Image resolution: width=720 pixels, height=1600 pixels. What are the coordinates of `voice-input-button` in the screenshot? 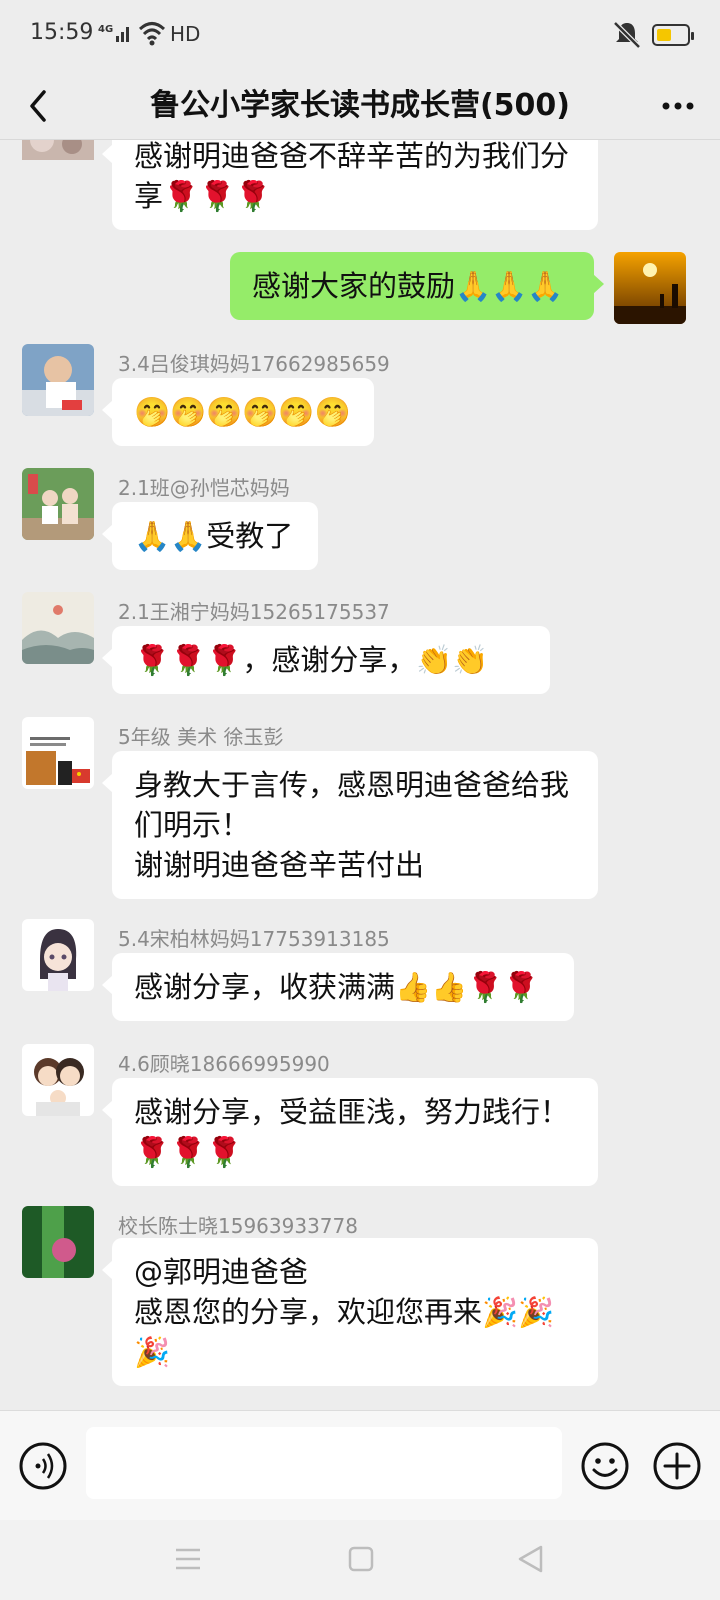 It's located at (43, 1466).